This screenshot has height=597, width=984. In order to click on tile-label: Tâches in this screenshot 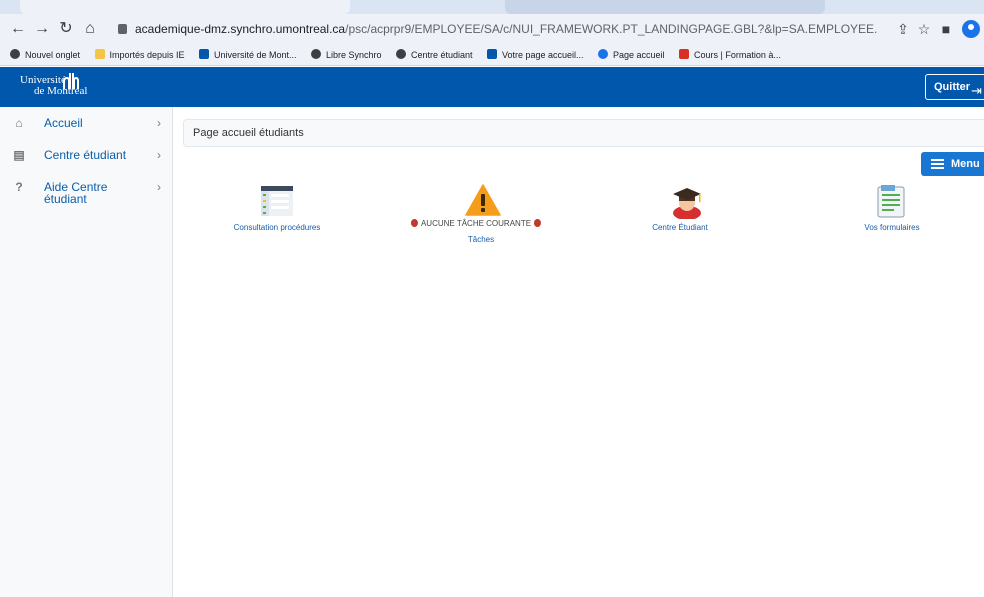, I will do `click(481, 239)`.